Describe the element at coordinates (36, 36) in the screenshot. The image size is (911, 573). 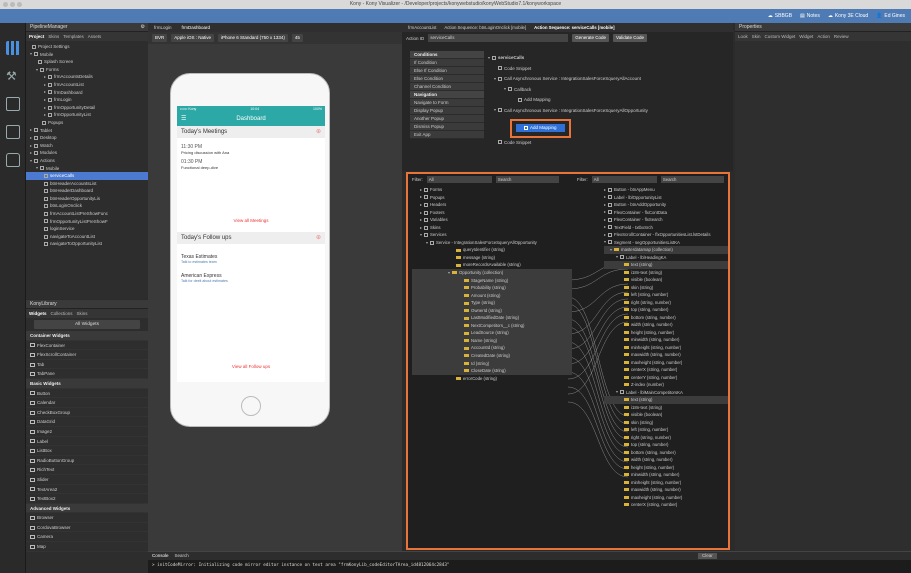
I see `tab-project: Project` at that location.